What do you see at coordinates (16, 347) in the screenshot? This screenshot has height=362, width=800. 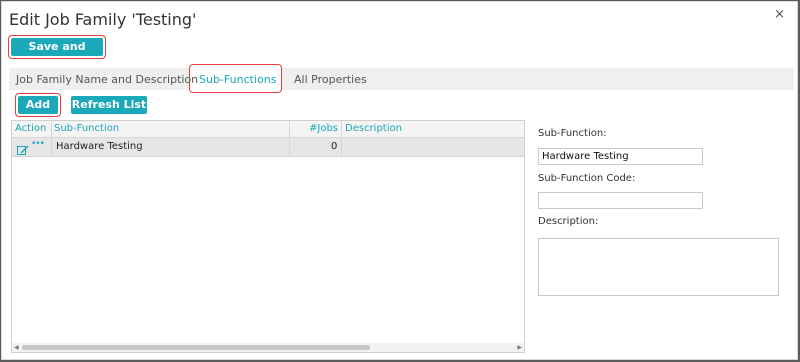 I see `scroll-left-icon: ◀` at bounding box center [16, 347].